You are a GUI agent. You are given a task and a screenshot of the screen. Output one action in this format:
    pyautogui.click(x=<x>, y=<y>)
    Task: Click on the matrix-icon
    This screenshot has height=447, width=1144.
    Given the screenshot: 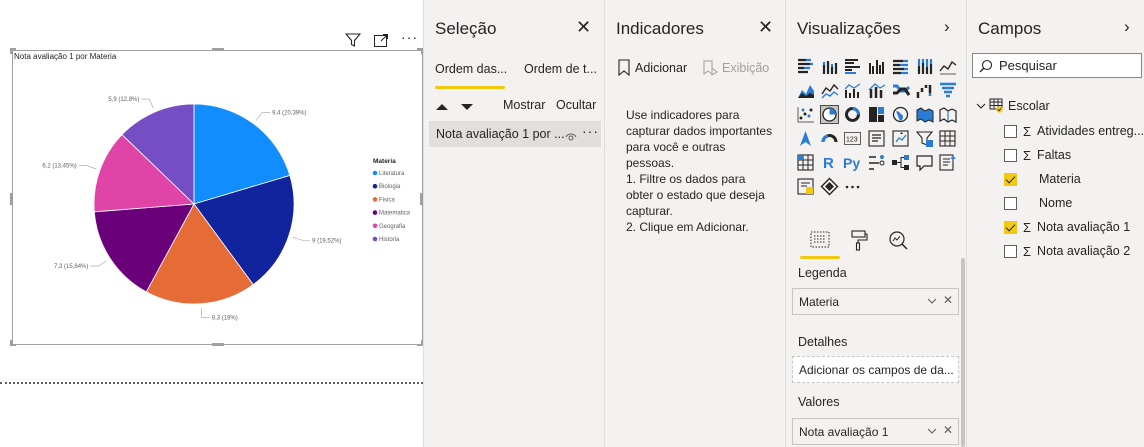 What is the action you would take?
    pyautogui.click(x=805, y=162)
    